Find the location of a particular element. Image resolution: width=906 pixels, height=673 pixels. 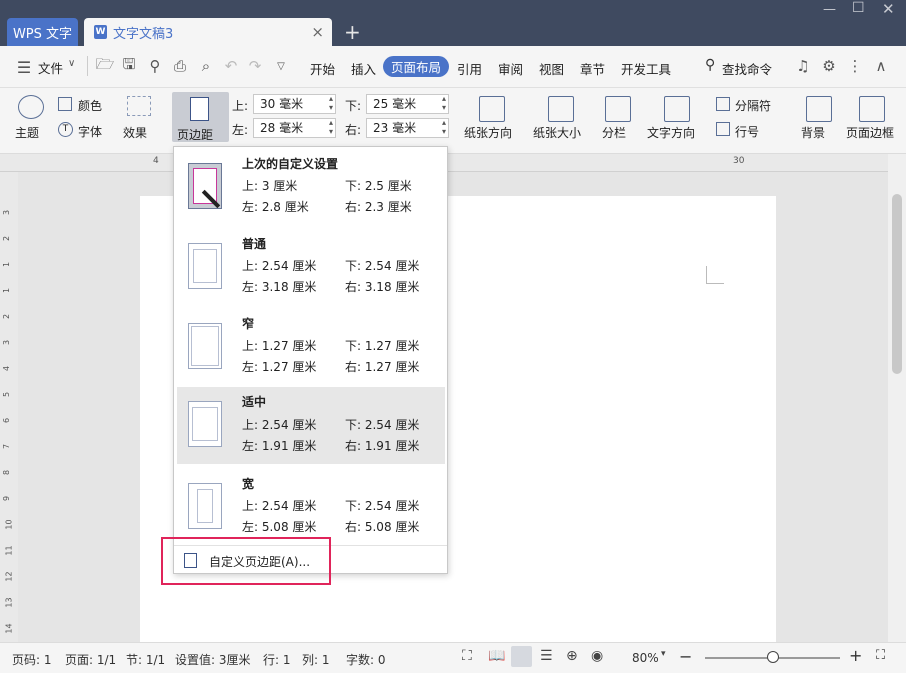

right-margin-input: 23 毫米 is located at coordinates (407, 128).